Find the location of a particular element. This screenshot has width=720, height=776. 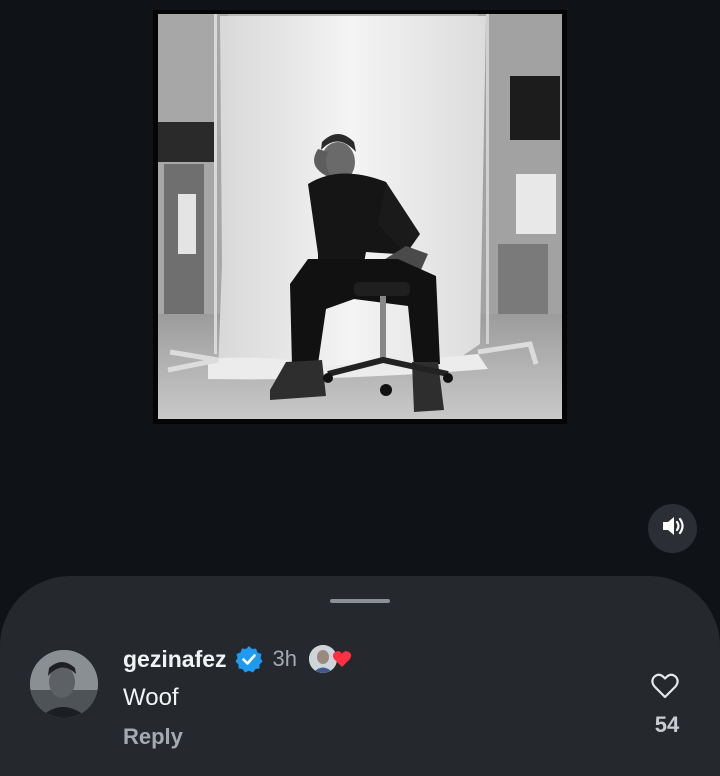

sheet-drag-handle is located at coordinates (360, 601).